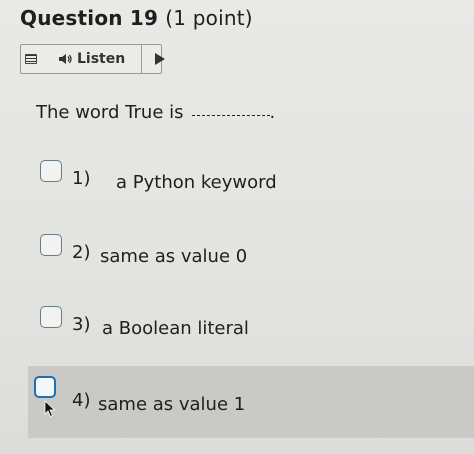 The height and width of the screenshot is (454, 474). What do you see at coordinates (230, 115) in the screenshot?
I see `answer-blank` at bounding box center [230, 115].